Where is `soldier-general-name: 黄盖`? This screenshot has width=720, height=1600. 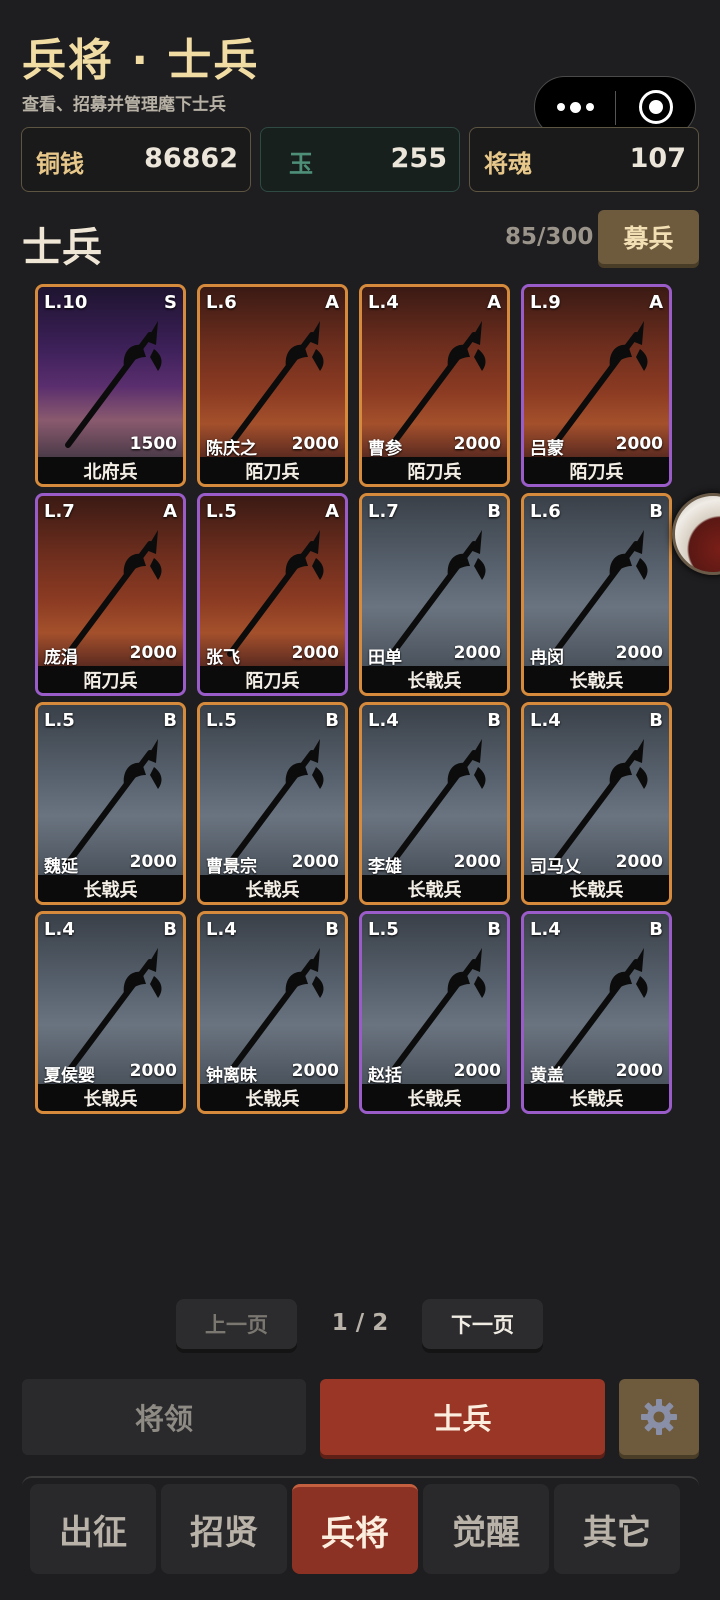 soldier-general-name: 黄盖 is located at coordinates (547, 1076).